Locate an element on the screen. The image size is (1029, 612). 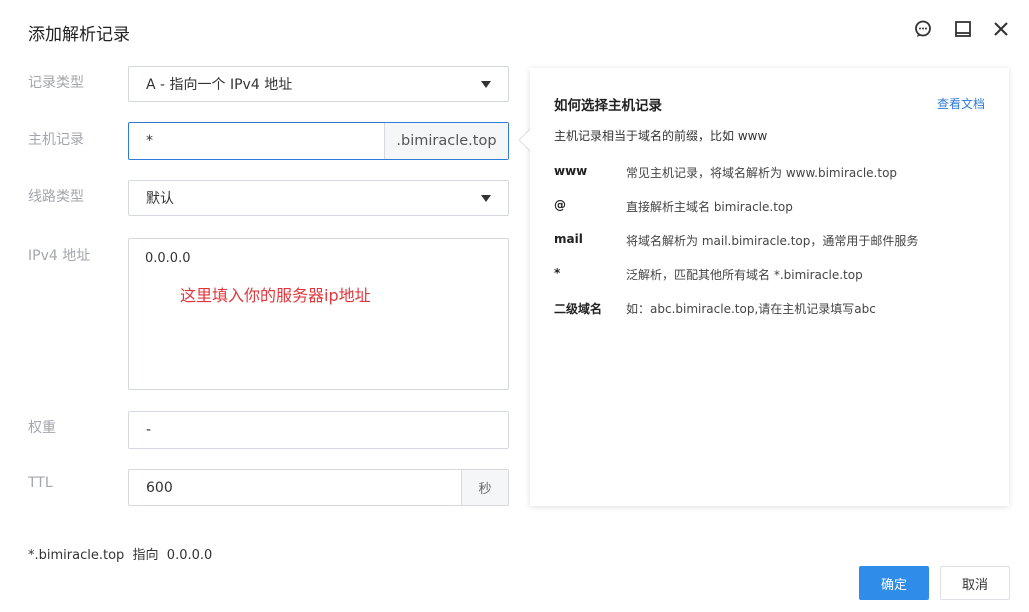
help-row-key: @ is located at coordinates (560, 205).